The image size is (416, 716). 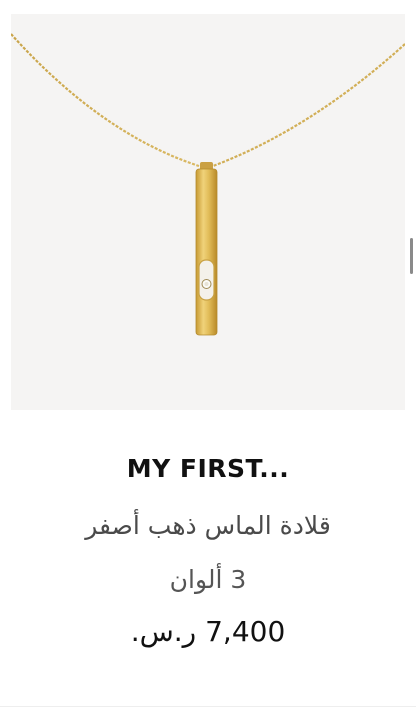 I want to click on bar-pendant, so click(x=206, y=252).